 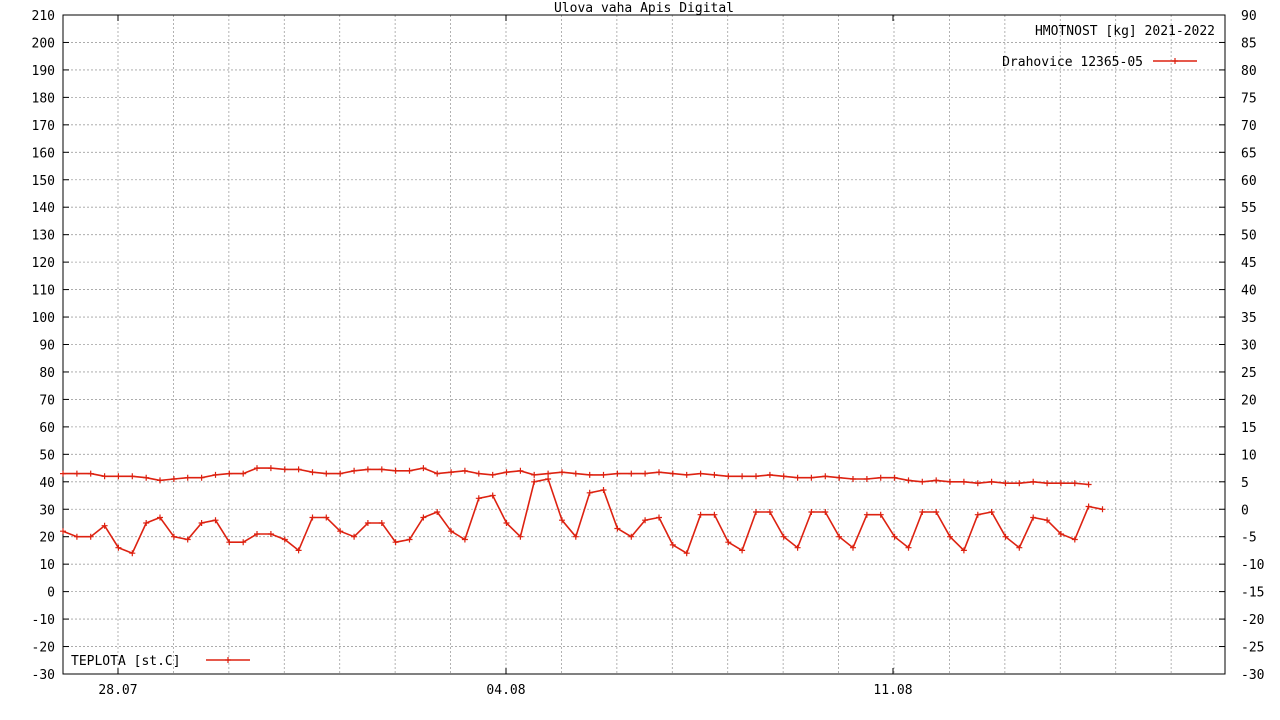 What do you see at coordinates (117, 690) in the screenshot?
I see `x-tick-label: 28.07` at bounding box center [117, 690].